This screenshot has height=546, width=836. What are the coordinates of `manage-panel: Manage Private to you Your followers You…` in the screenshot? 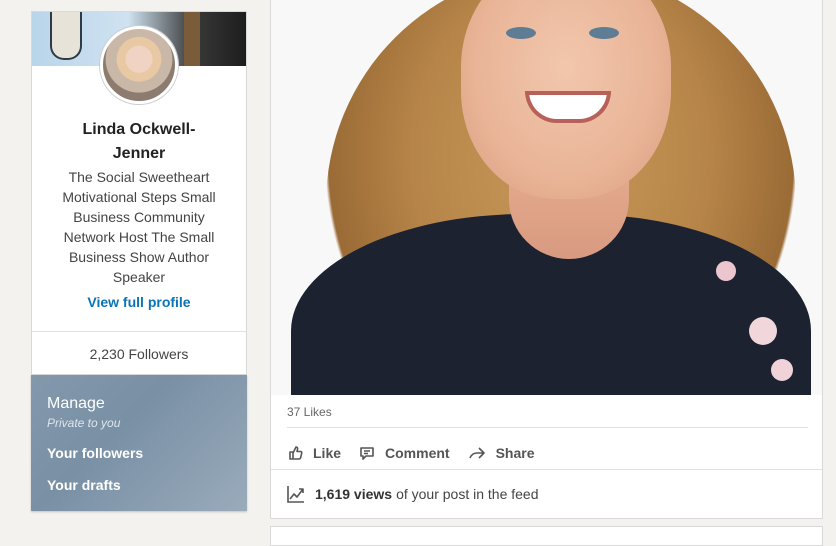 It's located at (139, 443).